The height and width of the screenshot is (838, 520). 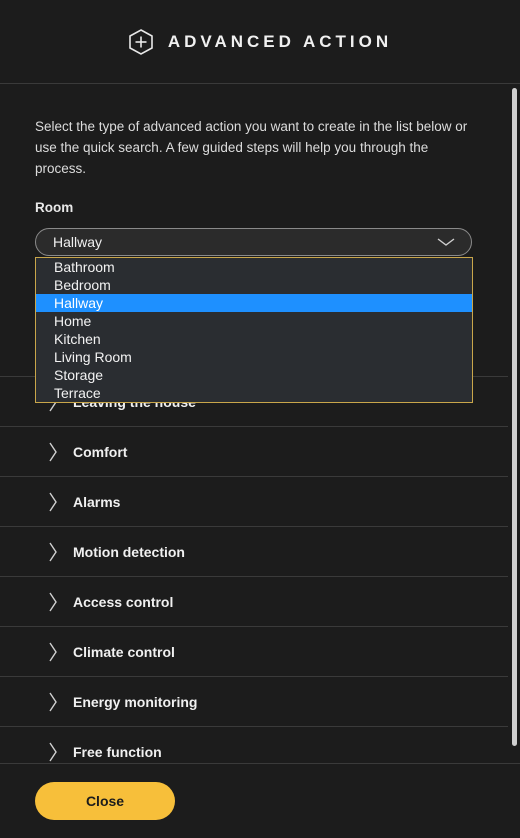 What do you see at coordinates (260, 800) in the screenshot?
I see `dialog-footer: Close` at bounding box center [260, 800].